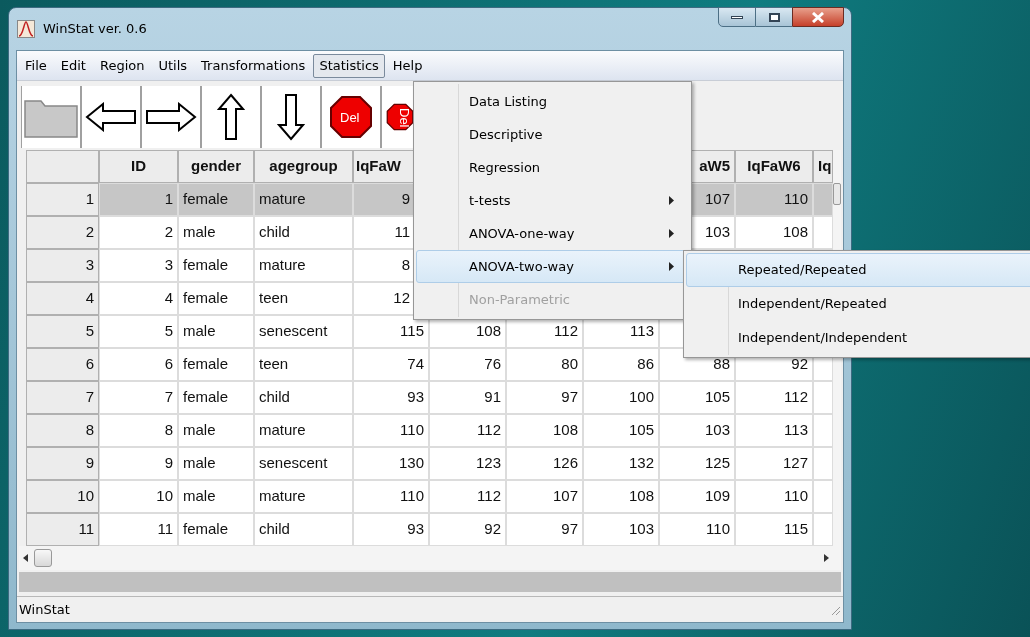  Describe the element at coordinates (544, 463) in the screenshot. I see `table-cell: 126` at that location.